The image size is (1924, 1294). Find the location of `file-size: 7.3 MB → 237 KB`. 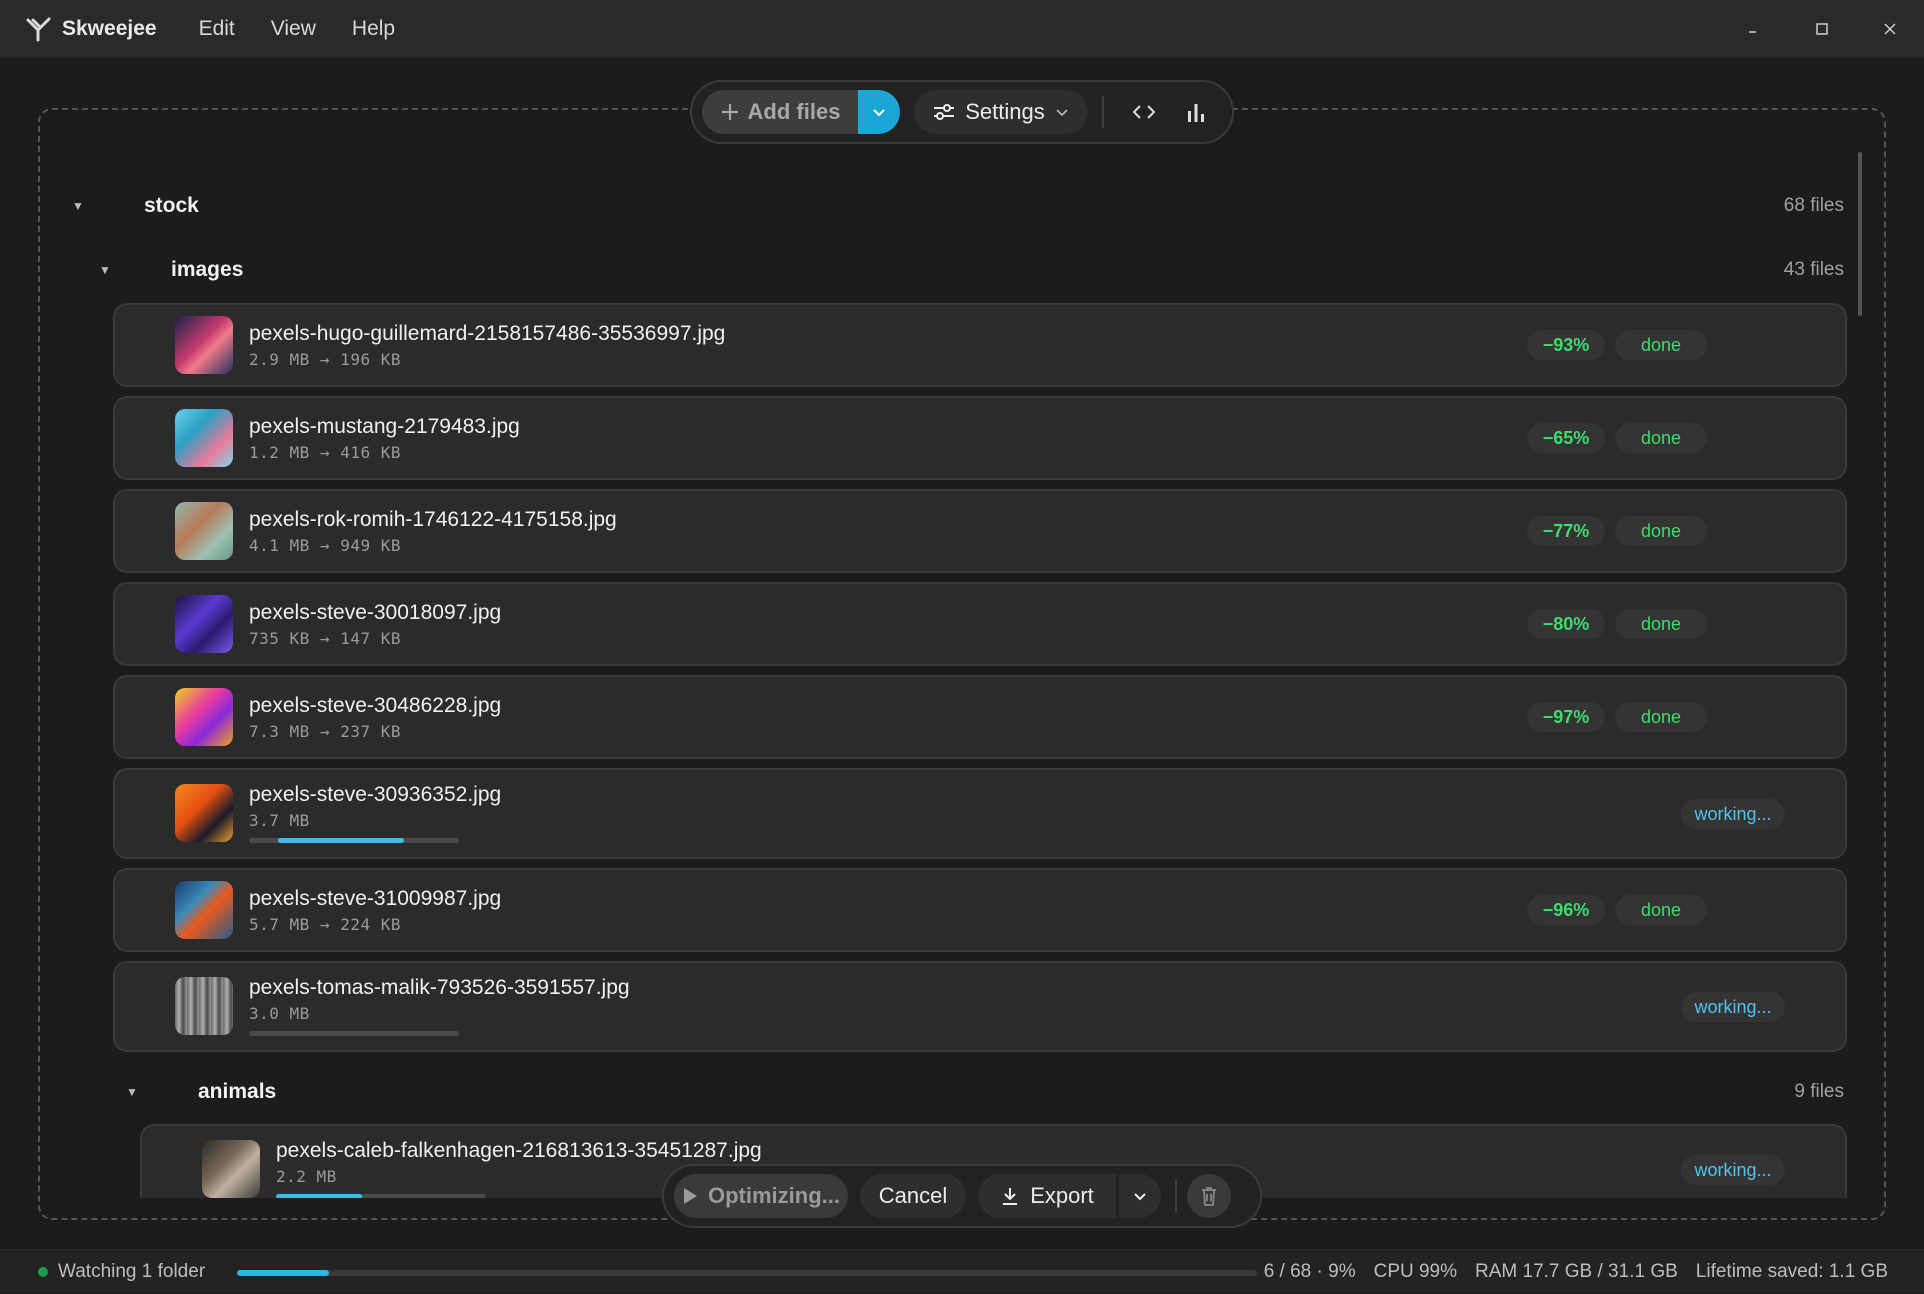

file-size: 7.3 MB → 237 KB is located at coordinates (325, 731).